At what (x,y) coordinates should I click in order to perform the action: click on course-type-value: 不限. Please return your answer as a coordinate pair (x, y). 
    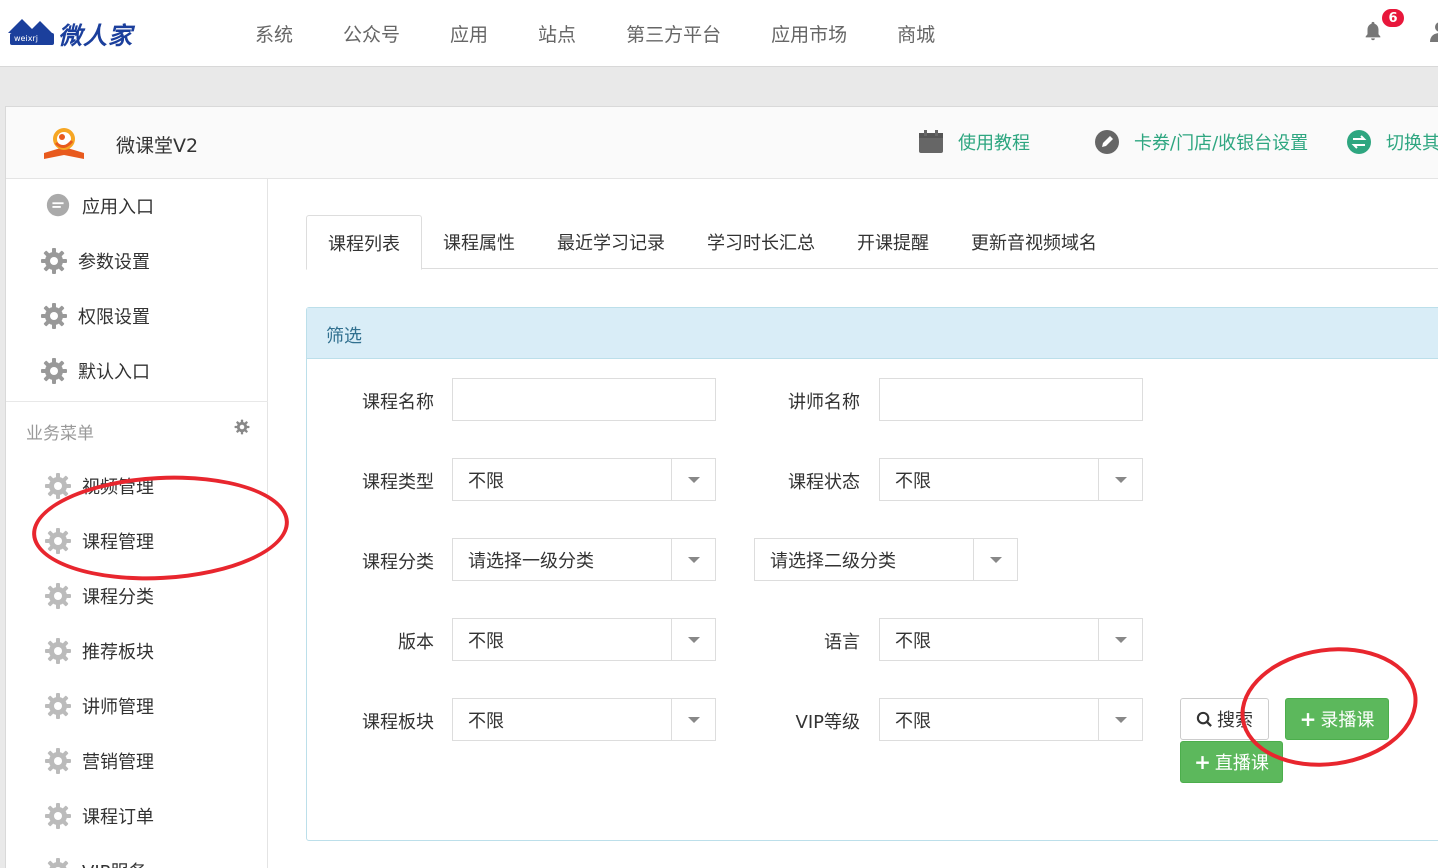
    Looking at the image, I should click on (486, 481).